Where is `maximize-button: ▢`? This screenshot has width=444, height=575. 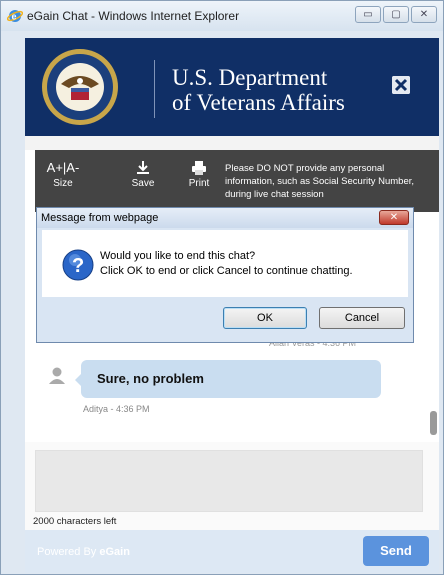 maximize-button: ▢ is located at coordinates (396, 14).